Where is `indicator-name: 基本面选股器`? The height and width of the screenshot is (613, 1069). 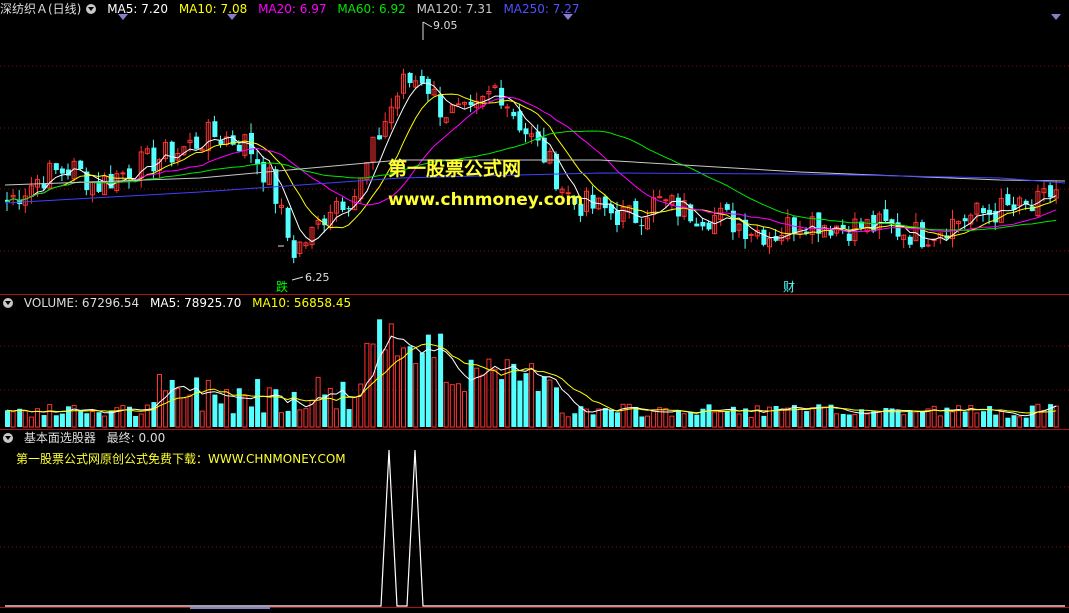
indicator-name: 基本面选股器 is located at coordinates (59, 438).